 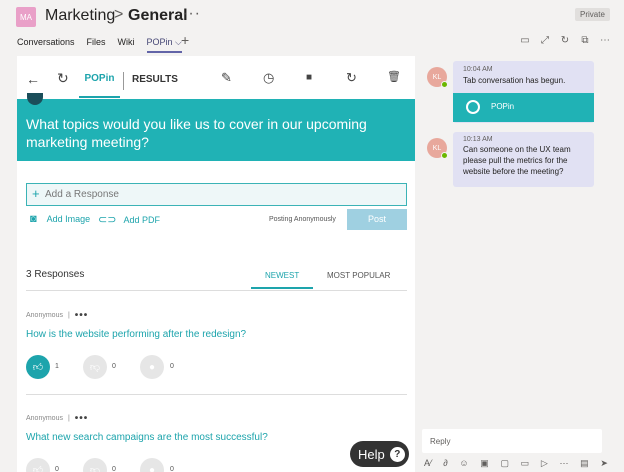 I want to click on tab-wiki: Wiki, so click(x=126, y=45).